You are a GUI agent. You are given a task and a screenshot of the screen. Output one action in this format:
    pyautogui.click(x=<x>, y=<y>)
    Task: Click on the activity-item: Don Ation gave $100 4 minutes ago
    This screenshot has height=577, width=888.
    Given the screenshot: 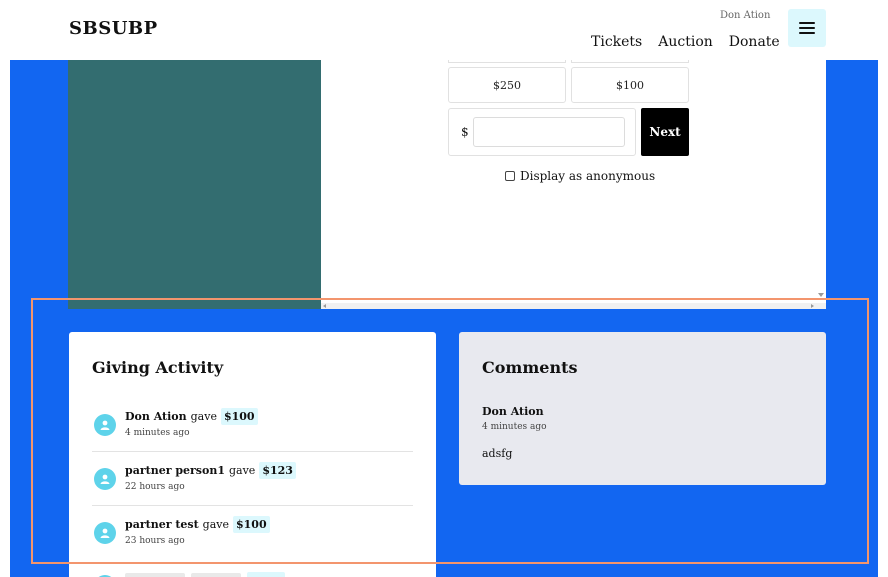 What is the action you would take?
    pyautogui.click(x=252, y=425)
    